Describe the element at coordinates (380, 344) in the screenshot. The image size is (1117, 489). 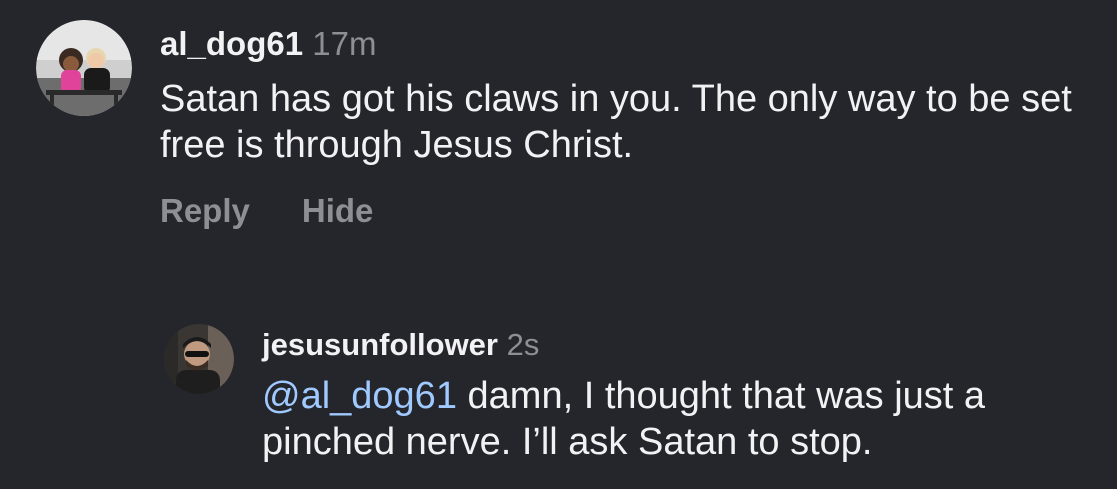
I see `username: jesusunfollower` at that location.